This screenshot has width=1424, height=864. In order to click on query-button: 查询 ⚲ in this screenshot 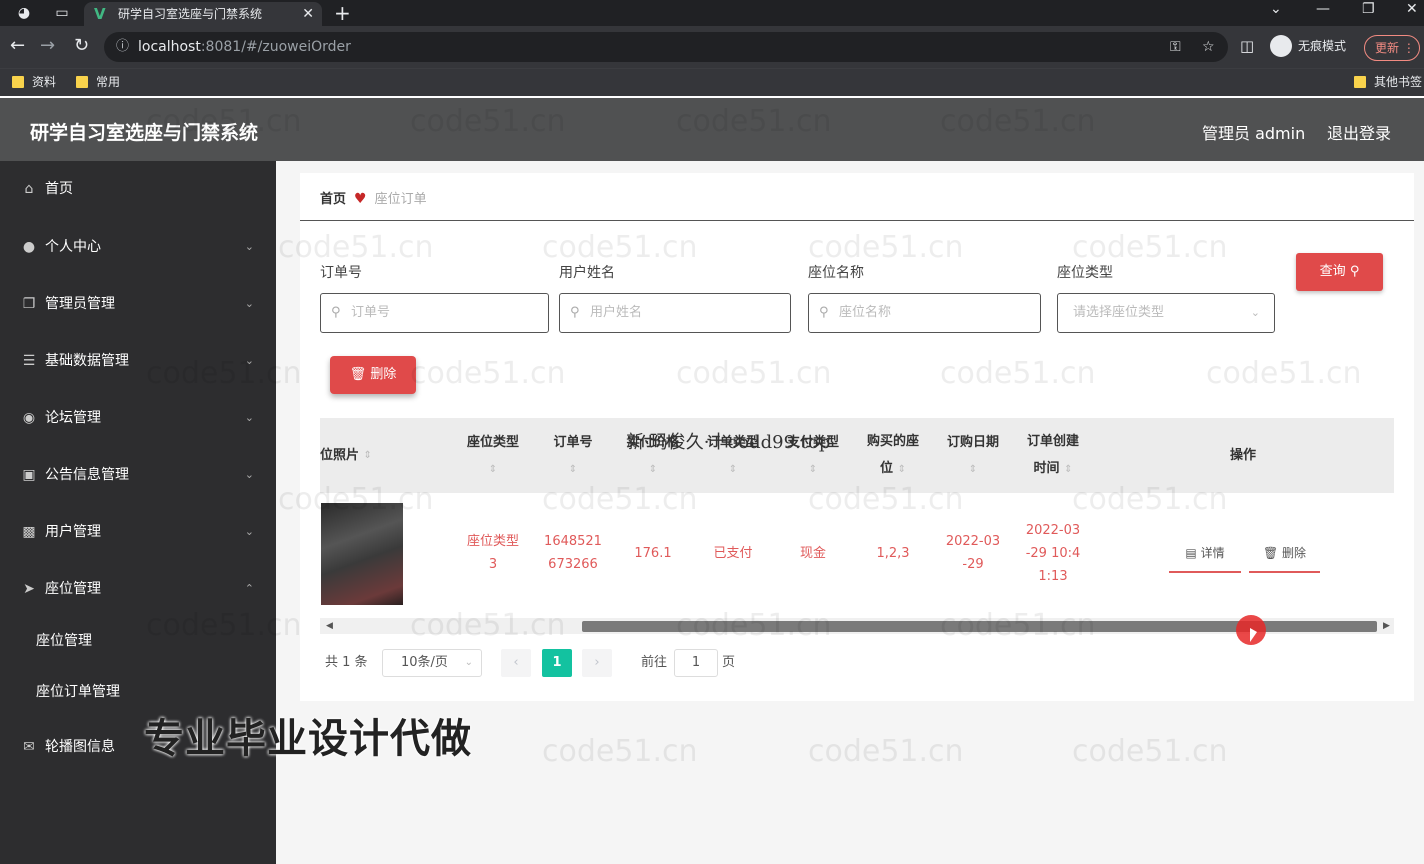, I will do `click(1339, 272)`.